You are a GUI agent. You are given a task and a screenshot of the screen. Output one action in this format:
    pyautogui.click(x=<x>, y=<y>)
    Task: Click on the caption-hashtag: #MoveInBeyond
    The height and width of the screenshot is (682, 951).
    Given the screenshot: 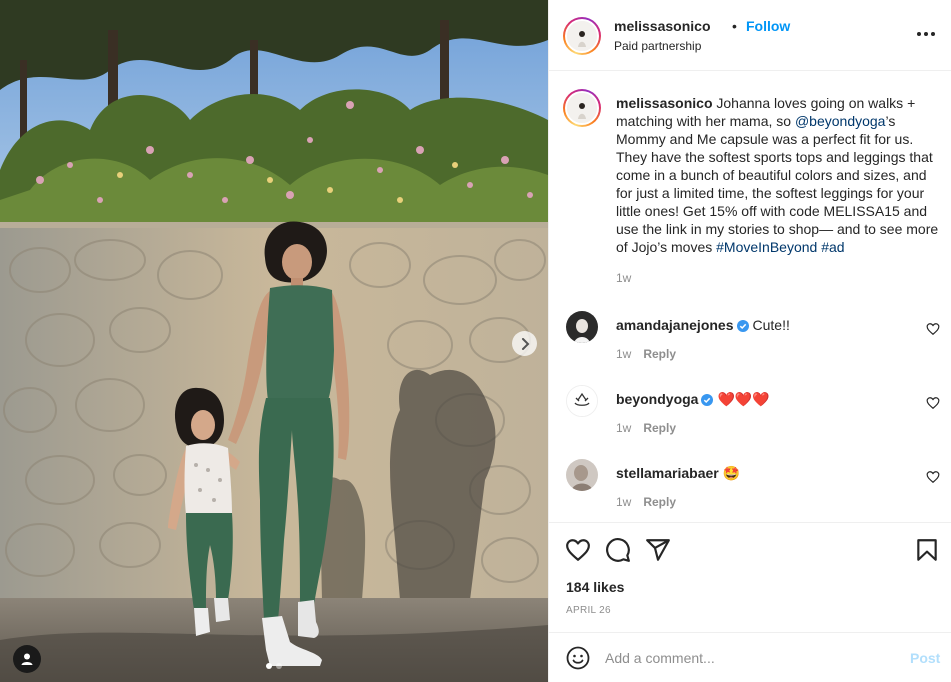 What is the action you would take?
    pyautogui.click(x=766, y=247)
    